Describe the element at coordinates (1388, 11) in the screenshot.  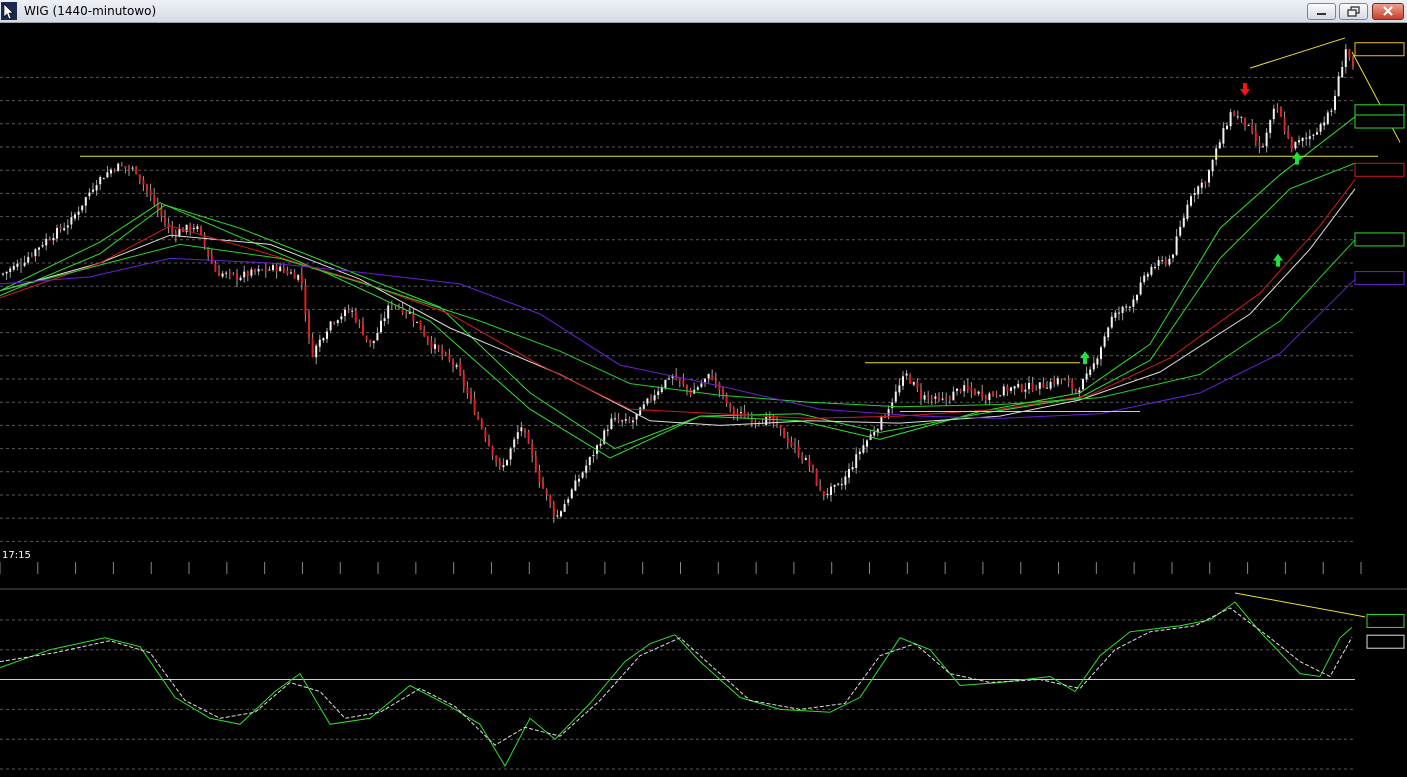
I see `close-button` at that location.